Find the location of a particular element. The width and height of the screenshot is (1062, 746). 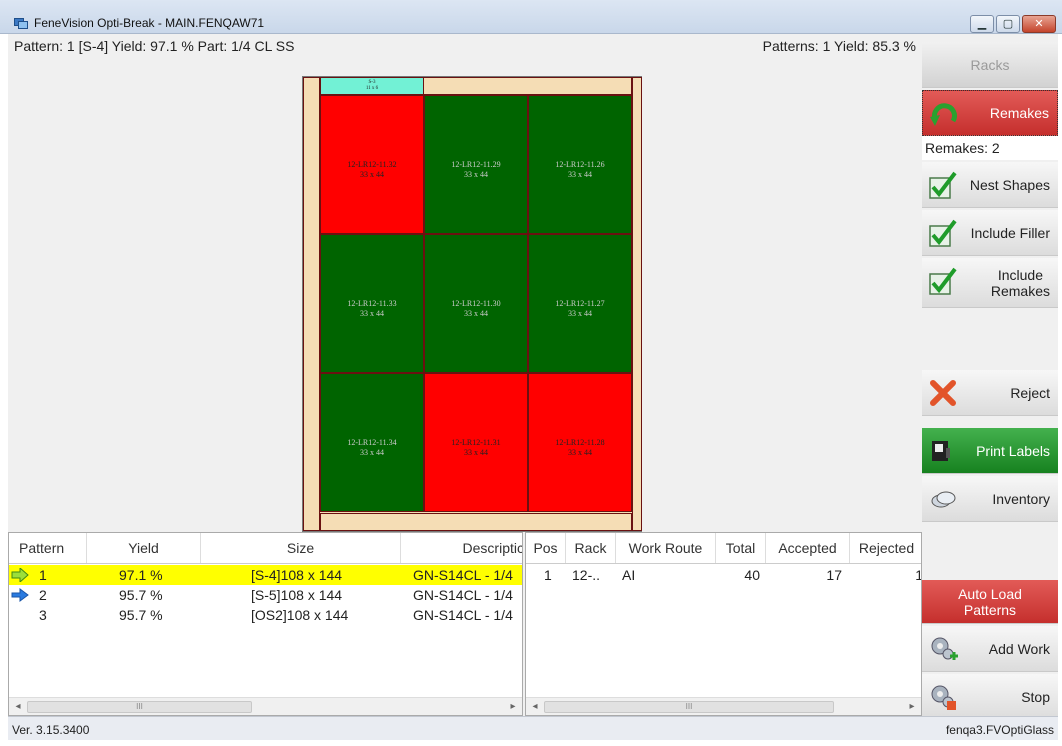

gears-stop-icon is located at coordinates (943, 697).